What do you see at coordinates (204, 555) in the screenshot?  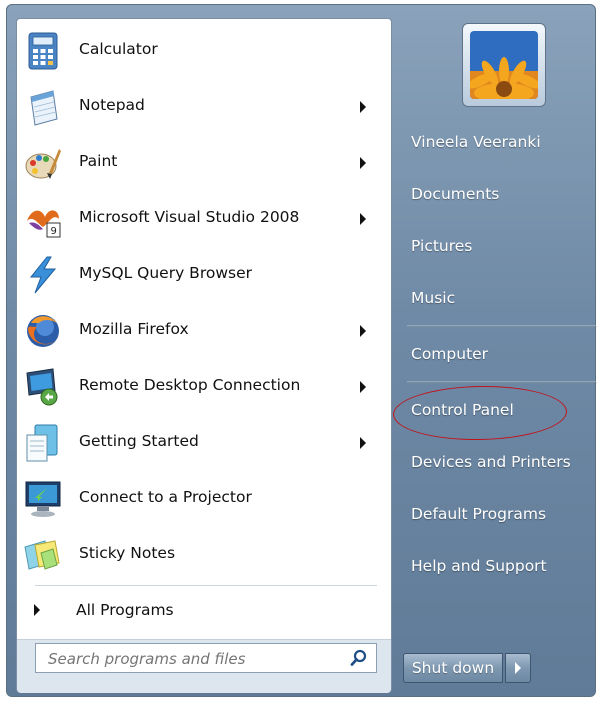 I see `program-item-sticky-notes: Sticky Notes` at bounding box center [204, 555].